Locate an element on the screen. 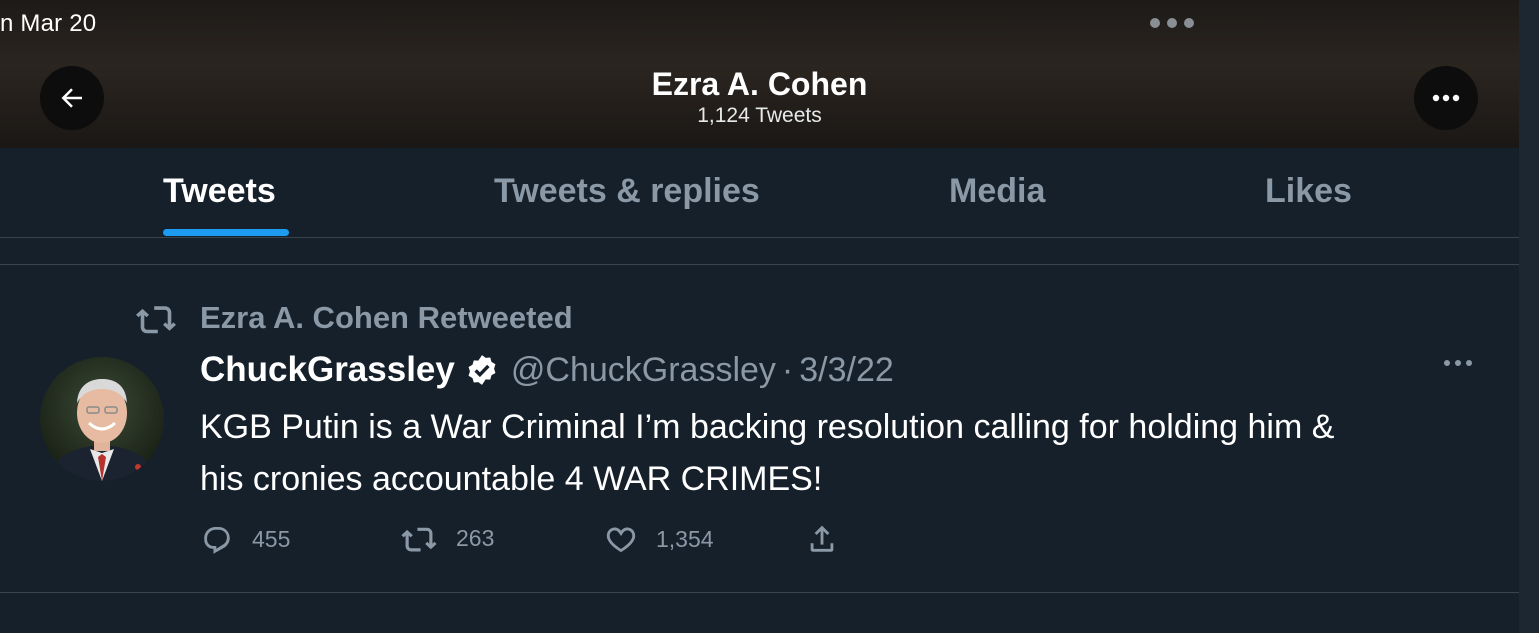 This screenshot has width=1539, height=633. tab-media: Media is located at coordinates (997, 191).